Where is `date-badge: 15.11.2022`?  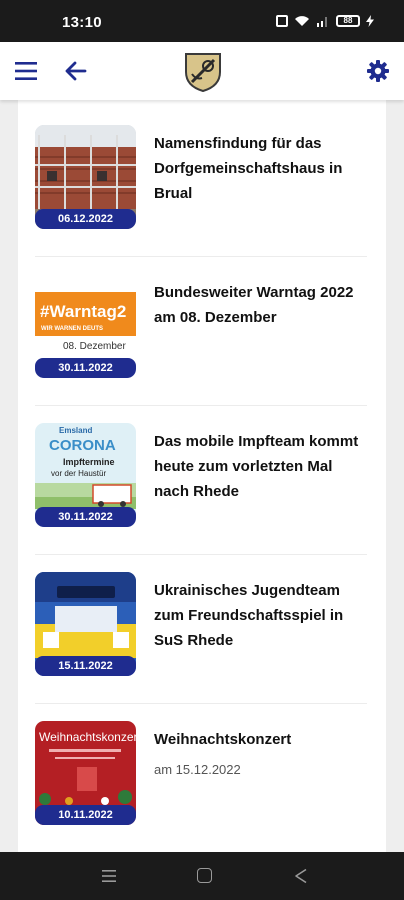
date-badge: 15.11.2022 is located at coordinates (85, 666).